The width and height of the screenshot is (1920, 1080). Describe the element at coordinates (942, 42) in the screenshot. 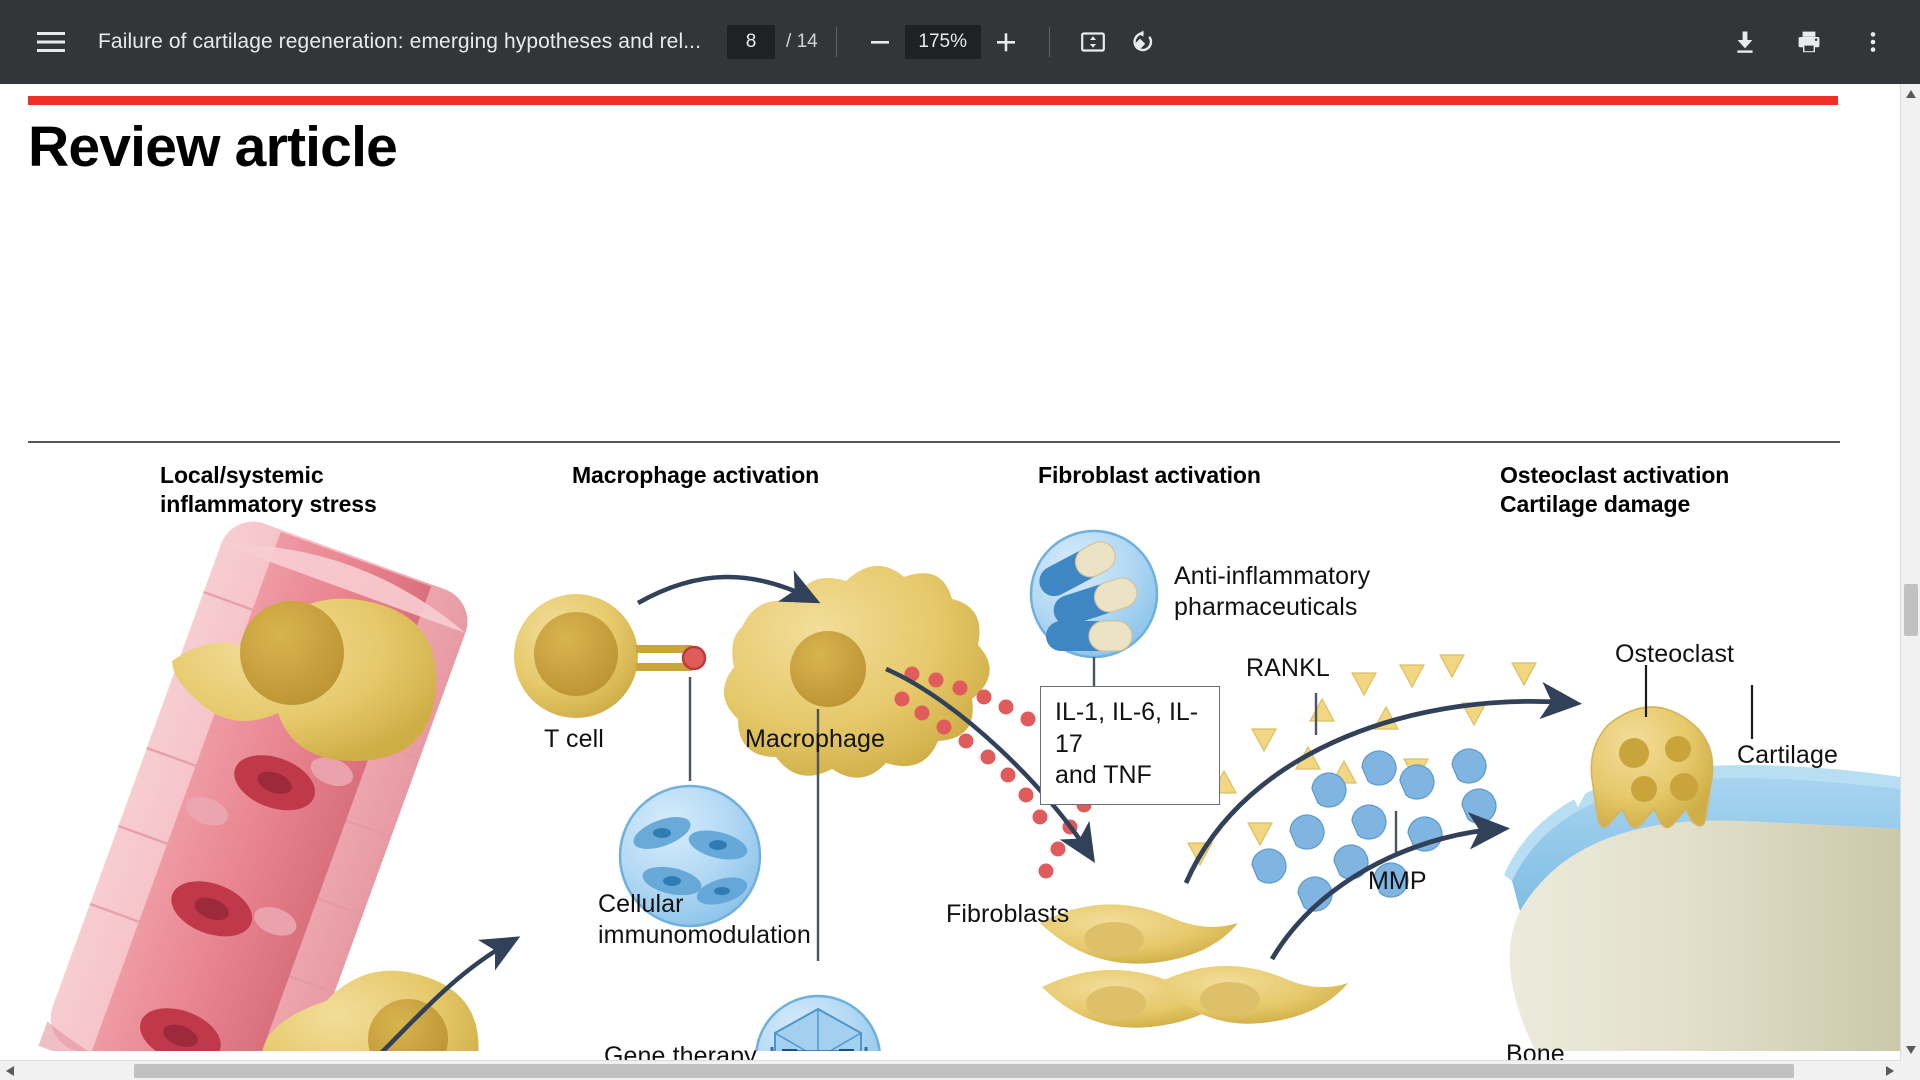

I see `zoom-level-input: 175%` at that location.